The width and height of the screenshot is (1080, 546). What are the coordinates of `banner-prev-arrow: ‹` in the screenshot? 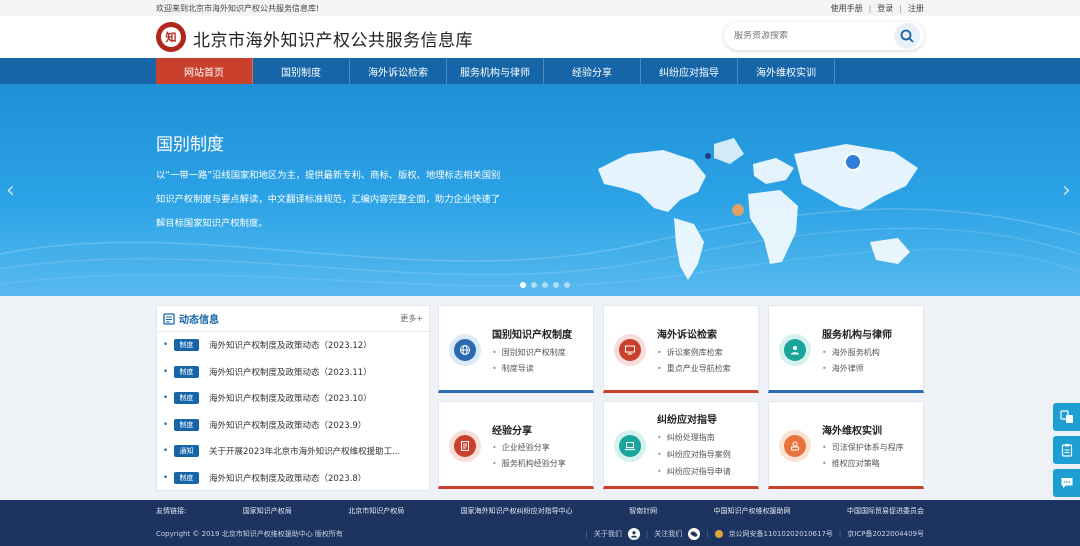 It's located at (10, 190).